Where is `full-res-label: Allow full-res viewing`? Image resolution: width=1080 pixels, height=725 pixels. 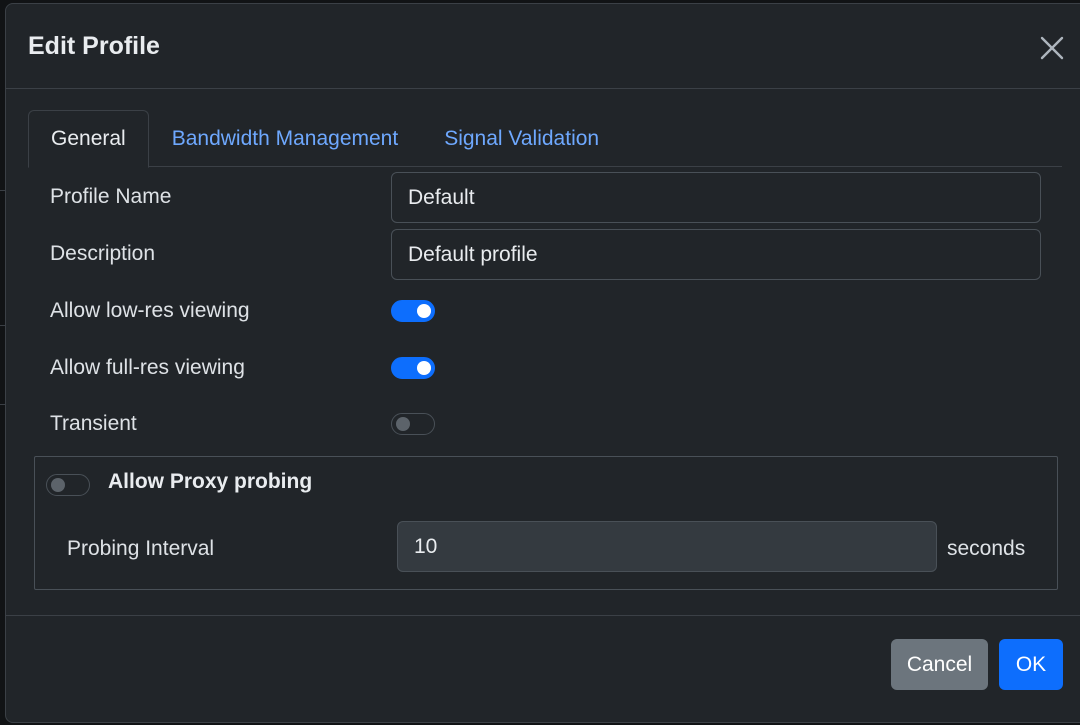 full-res-label: Allow full-res viewing is located at coordinates (147, 367).